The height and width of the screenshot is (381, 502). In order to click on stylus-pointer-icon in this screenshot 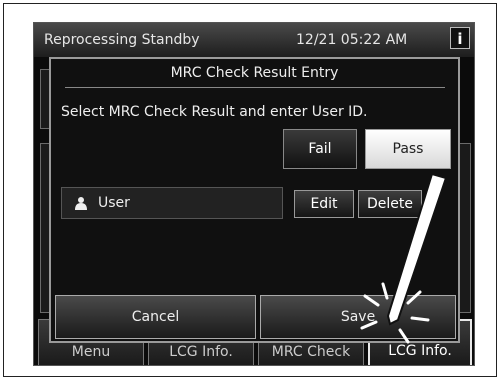, I will do `click(404, 258)`.